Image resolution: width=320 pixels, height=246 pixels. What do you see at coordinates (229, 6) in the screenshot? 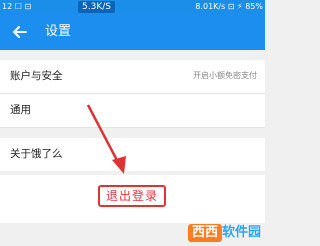
I see `status-right: 8.01K/s ⊡ ⚡ 85%` at bounding box center [229, 6].